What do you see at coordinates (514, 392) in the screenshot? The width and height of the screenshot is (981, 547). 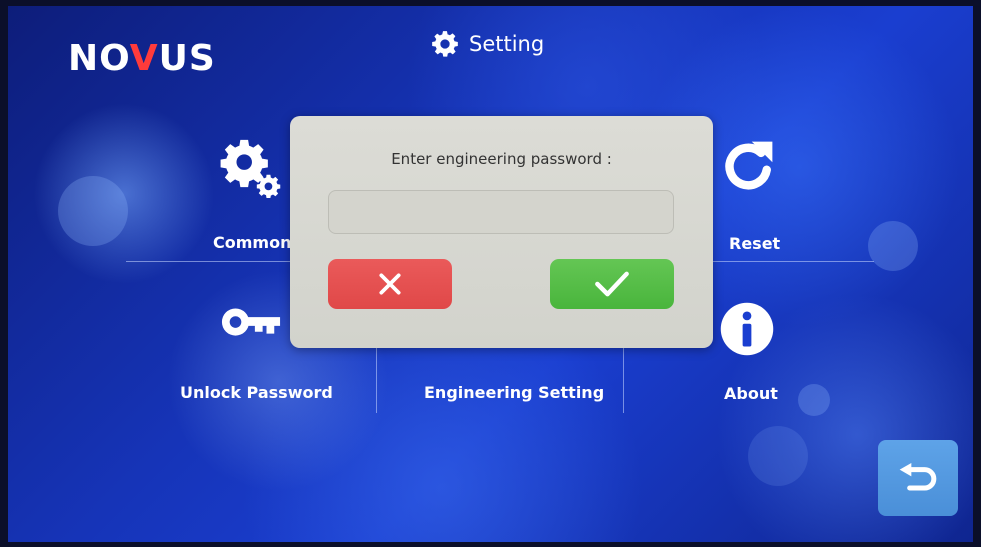 I see `menu-item-label: Engineering Setting` at bounding box center [514, 392].